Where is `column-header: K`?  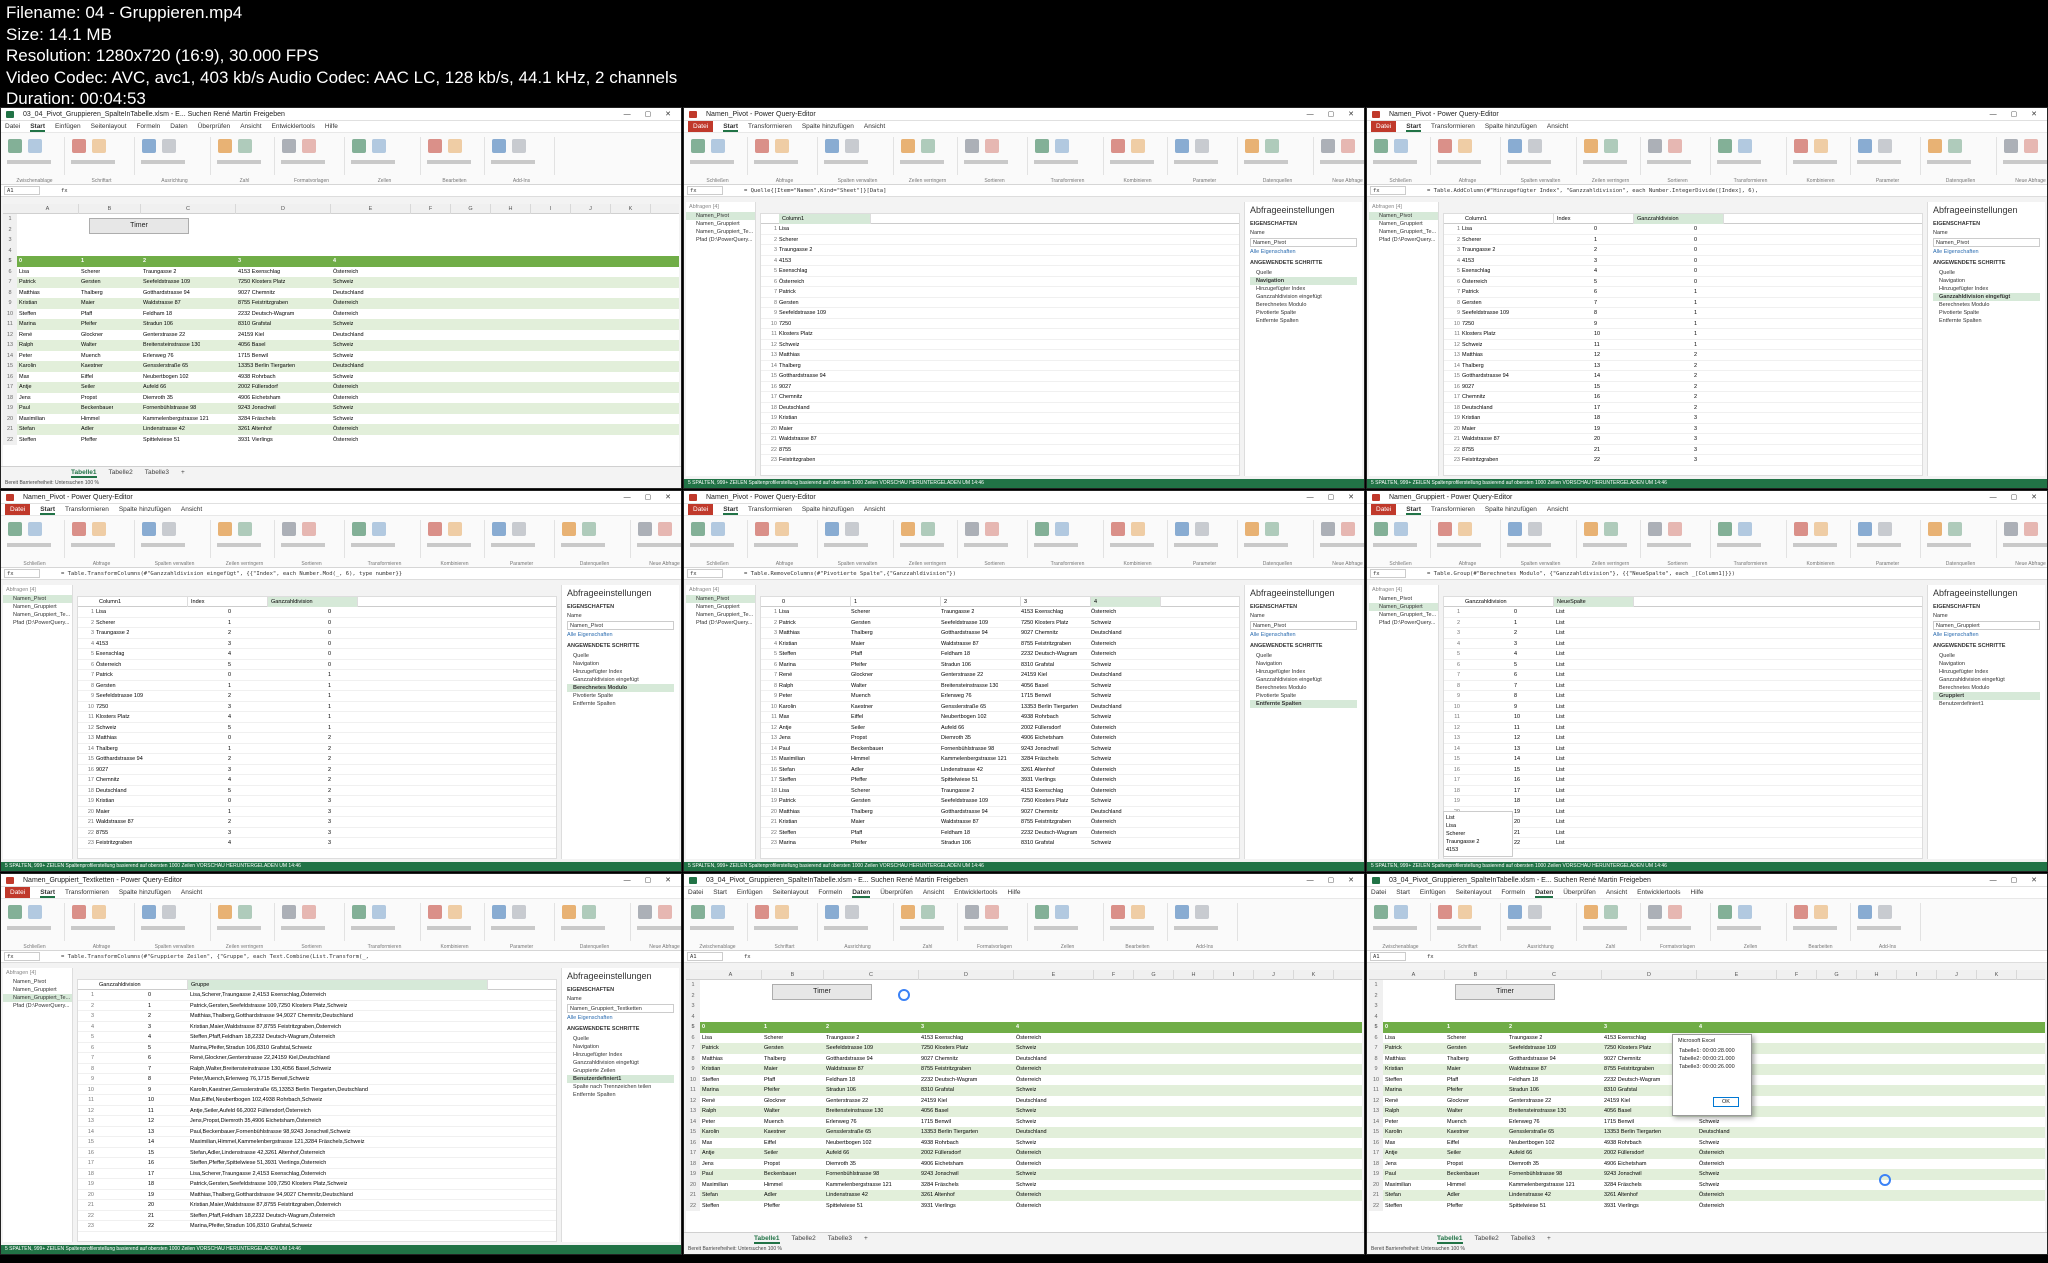
column-header: K is located at coordinates (1314, 975).